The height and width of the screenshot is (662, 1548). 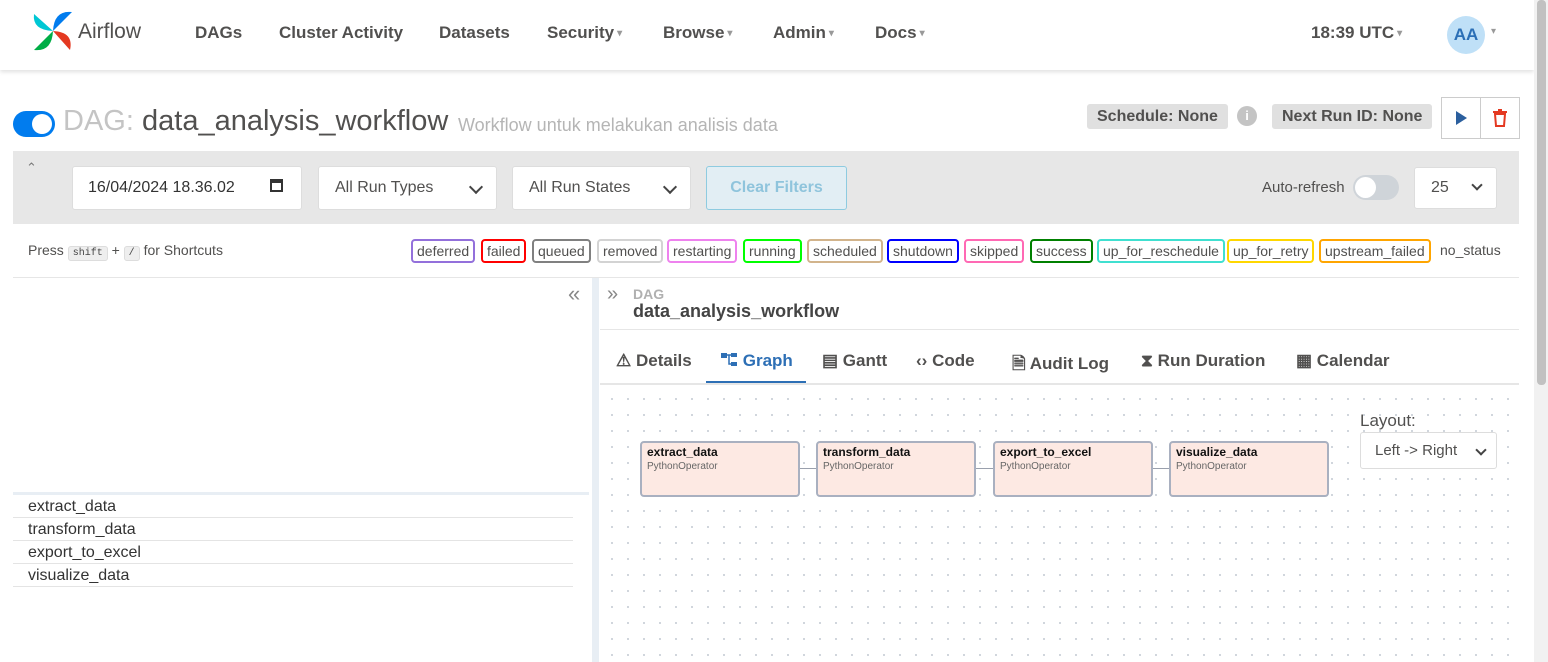 I want to click on state-scheduled: scheduled, so click(x=845, y=251).